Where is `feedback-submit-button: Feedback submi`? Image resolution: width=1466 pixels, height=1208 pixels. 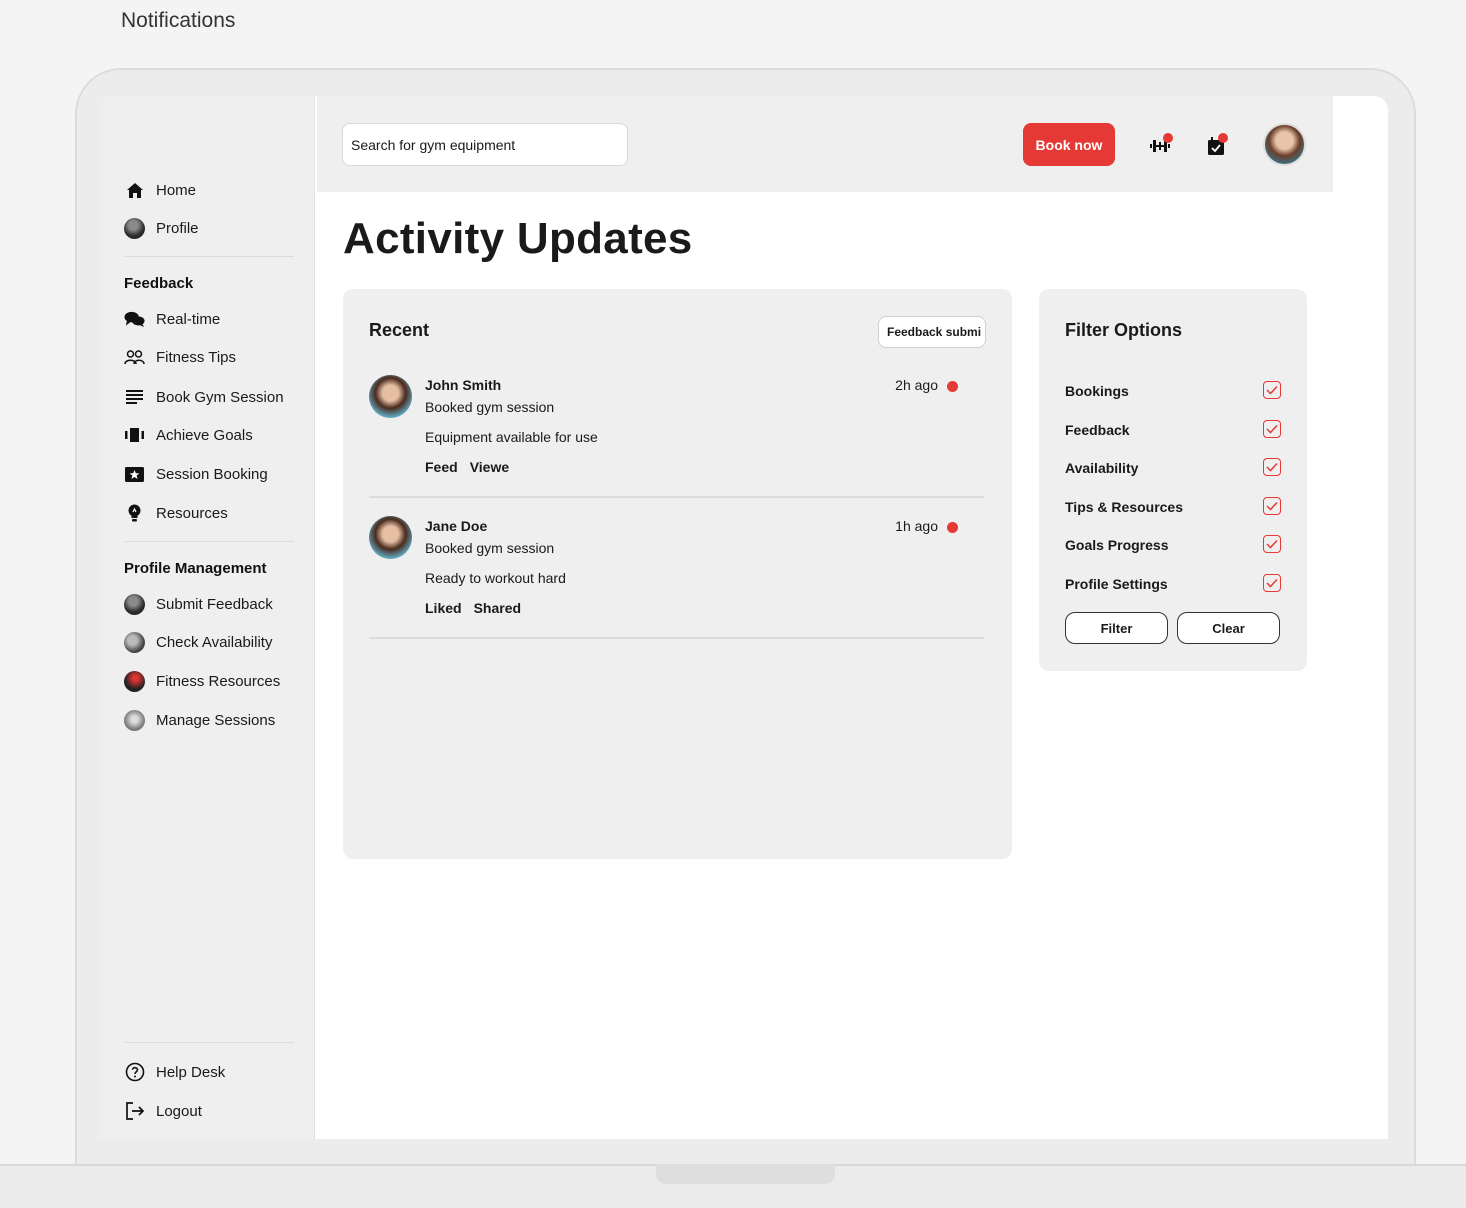 feedback-submit-button: Feedback submi is located at coordinates (932, 332).